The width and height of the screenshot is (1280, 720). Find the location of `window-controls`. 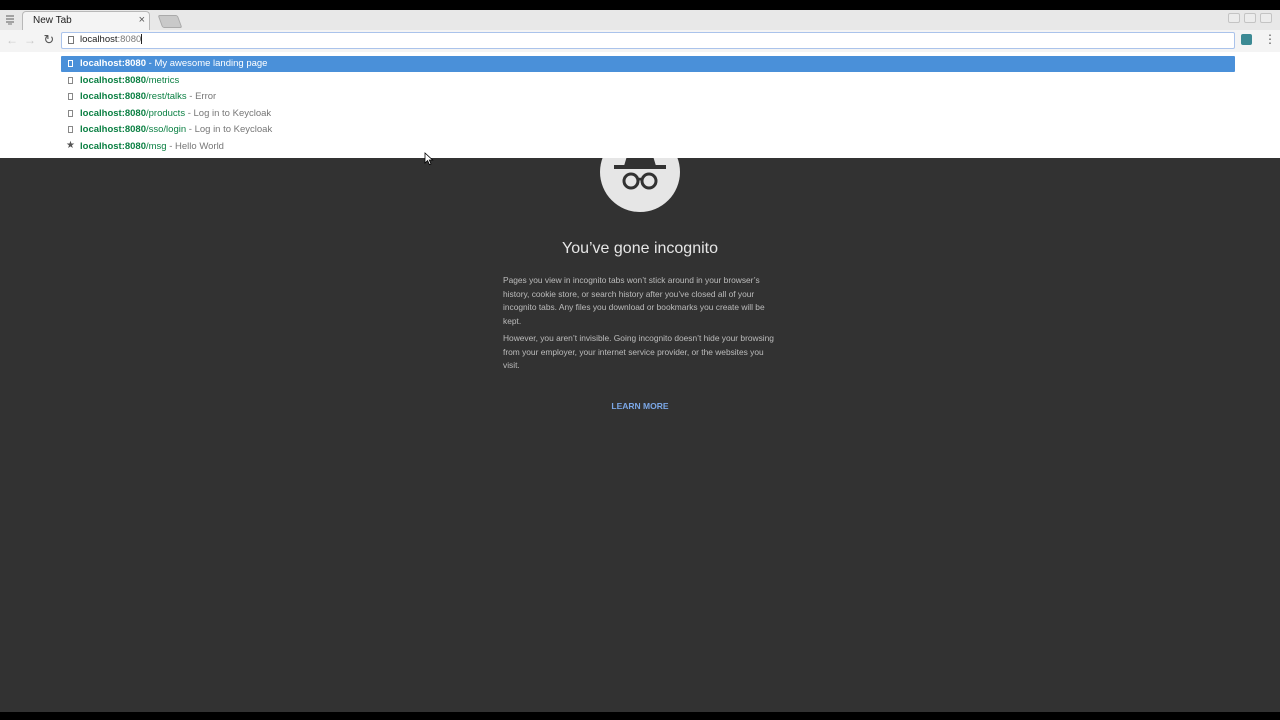

window-controls is located at coordinates (1250, 18).